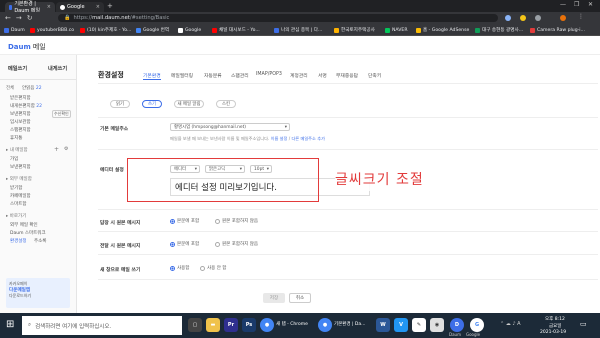  What do you see at coordinates (576, 4) in the screenshot?
I see `maximize-icon: ❐` at bounding box center [576, 4].